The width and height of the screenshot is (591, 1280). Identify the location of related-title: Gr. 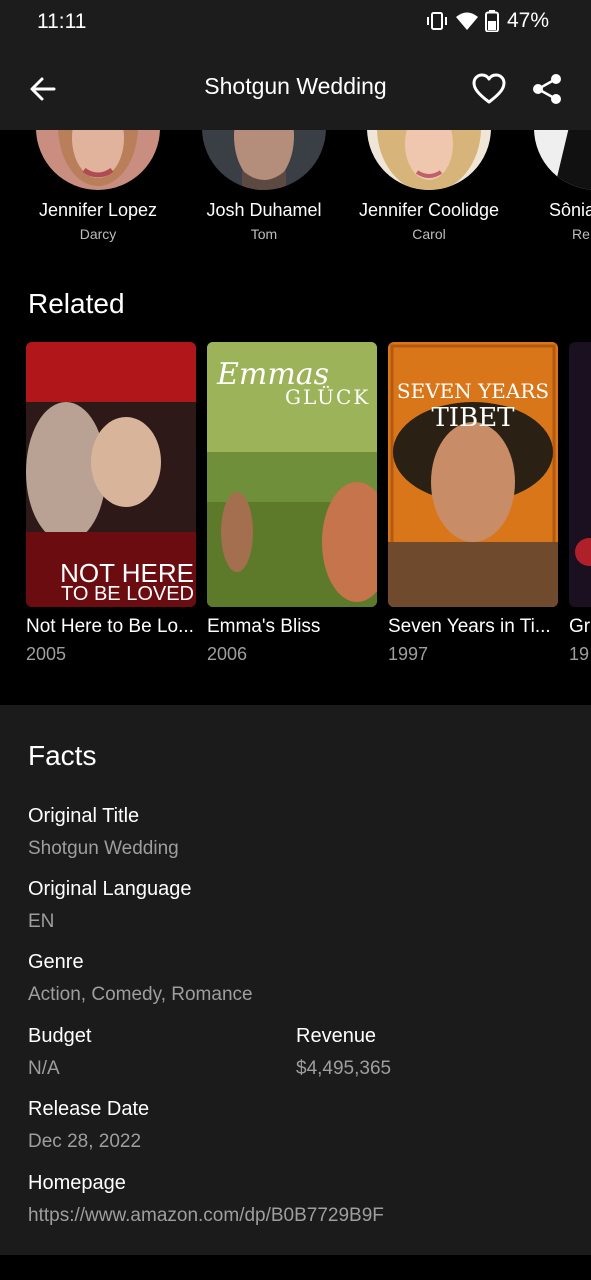
(580, 626).